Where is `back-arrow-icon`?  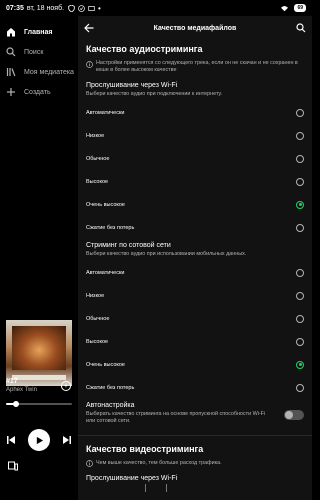 back-arrow-icon is located at coordinates (89, 28).